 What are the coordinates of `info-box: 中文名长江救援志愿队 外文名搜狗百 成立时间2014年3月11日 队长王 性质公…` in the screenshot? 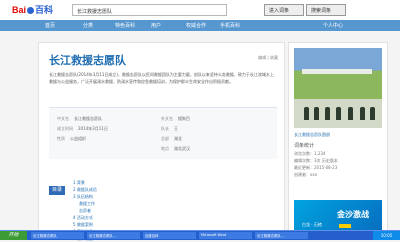 It's located at (163, 133).